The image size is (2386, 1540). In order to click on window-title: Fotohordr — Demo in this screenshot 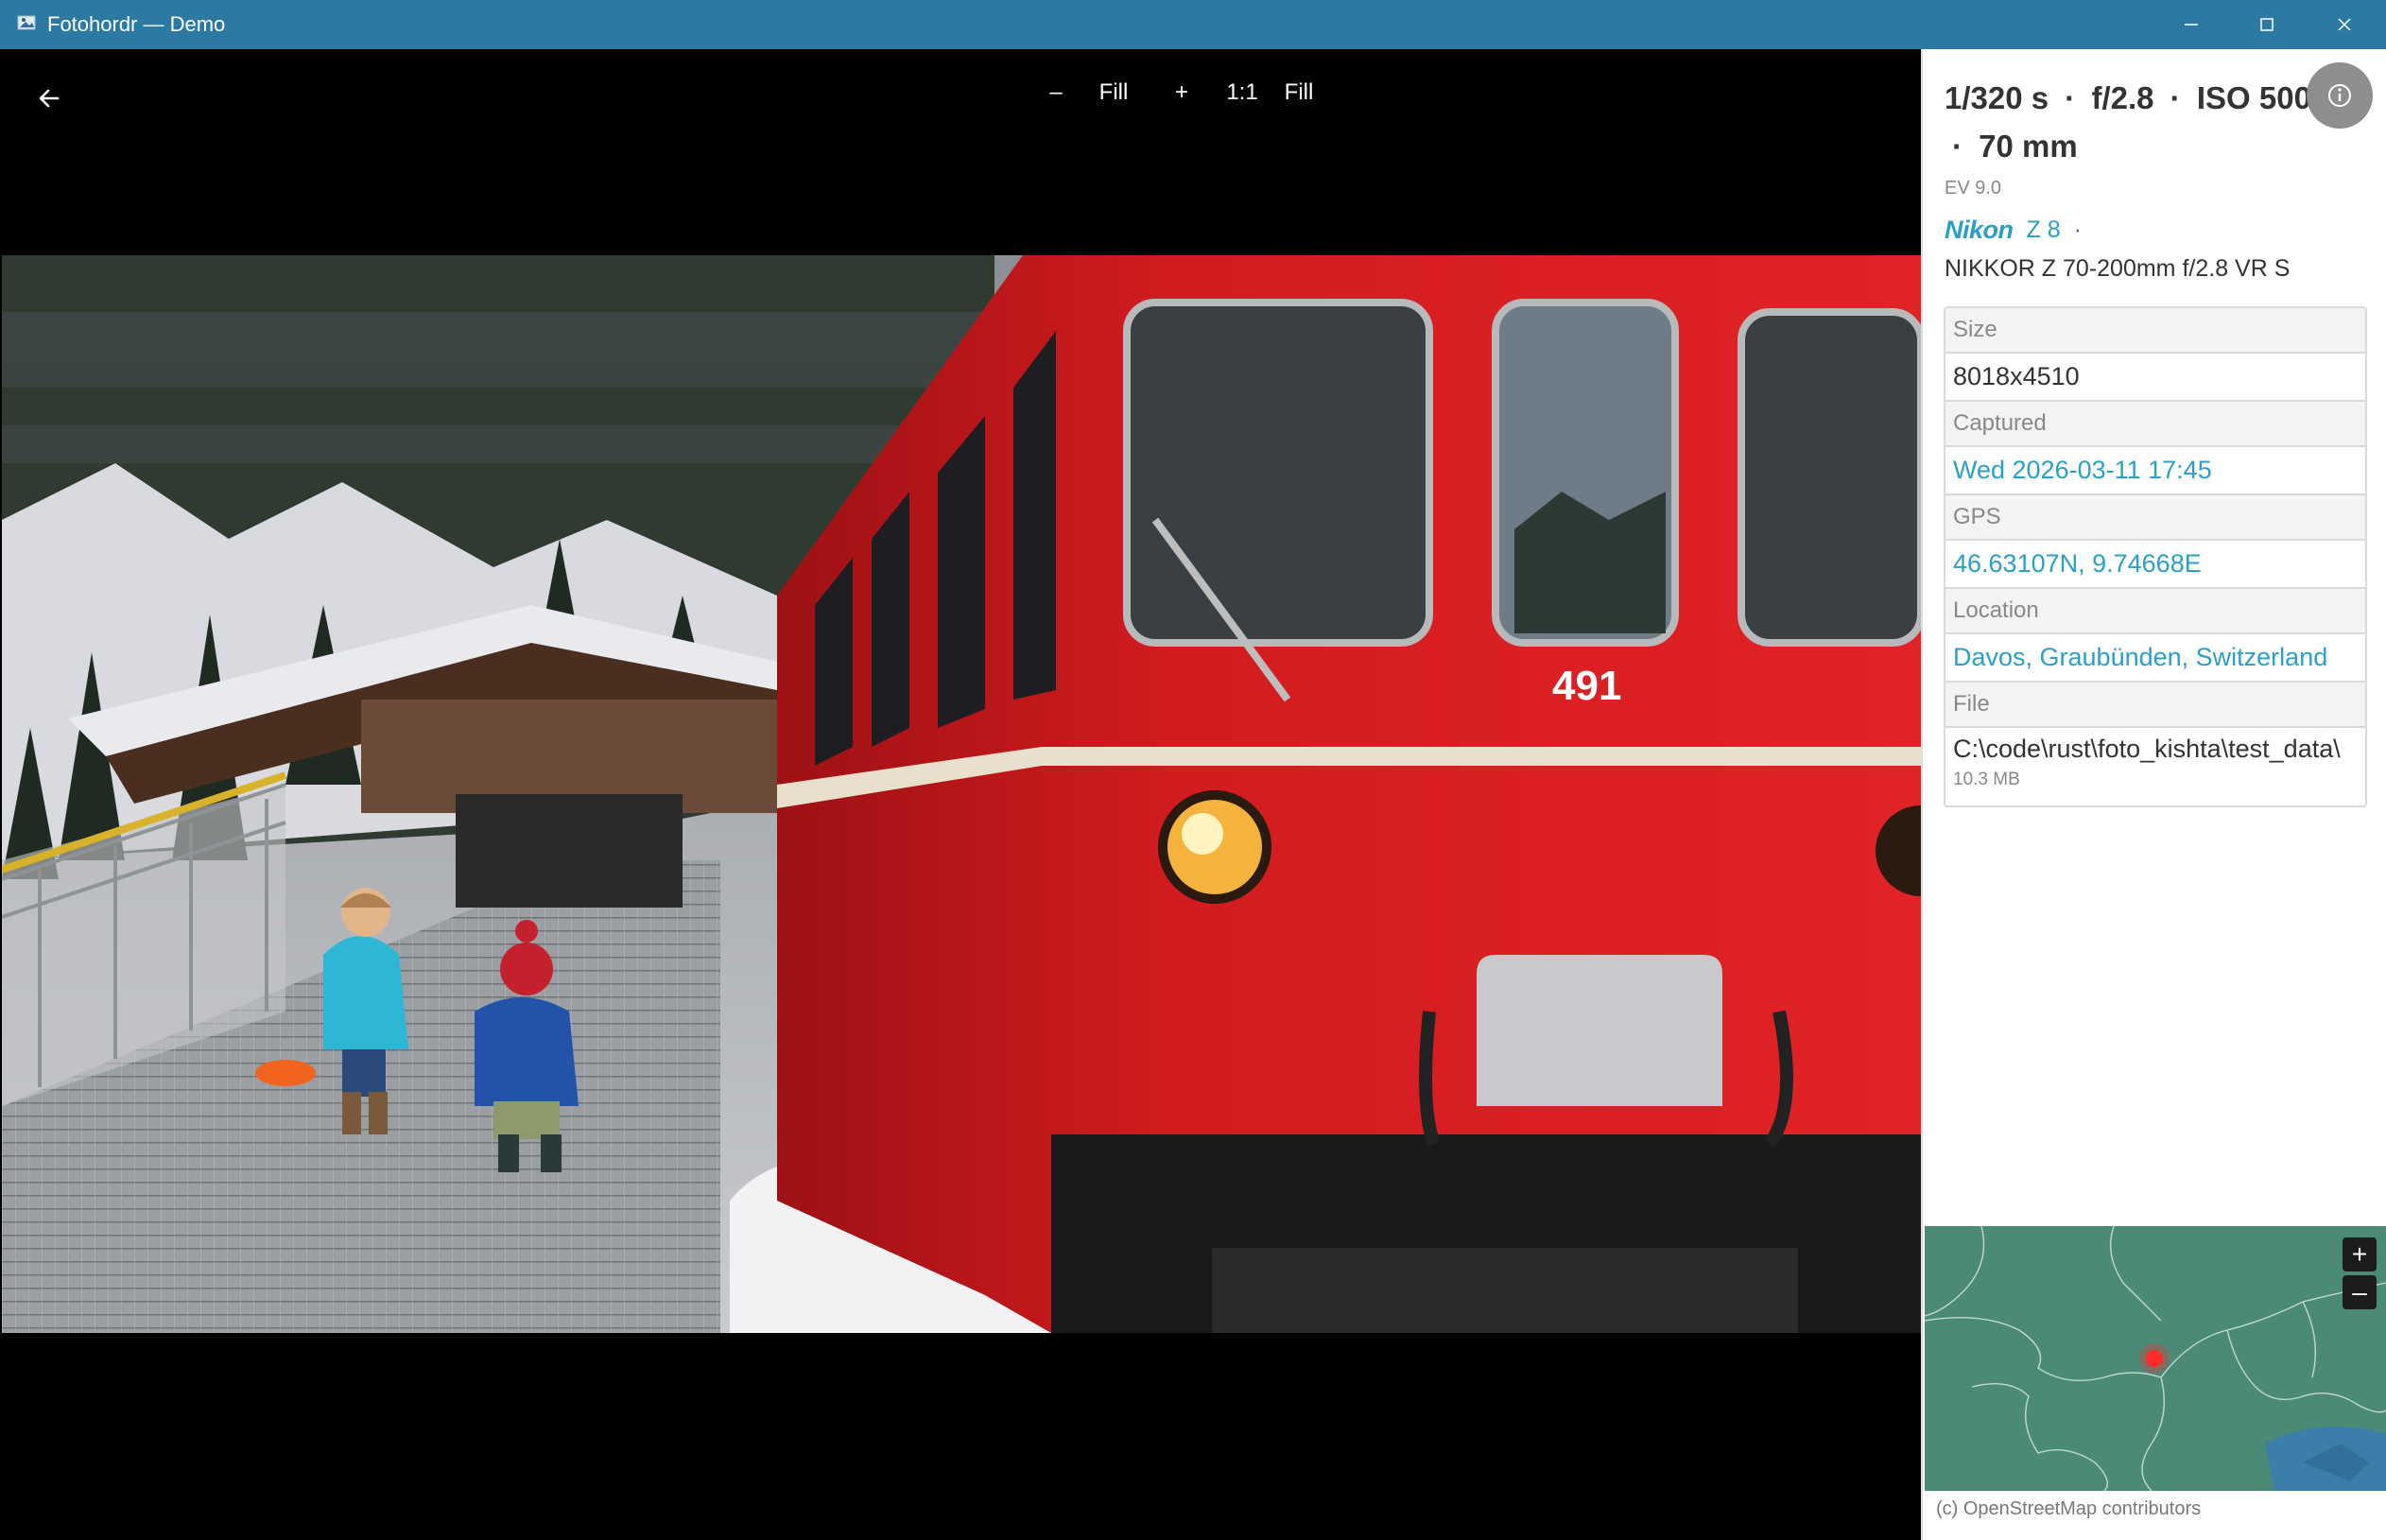, I will do `click(137, 24)`.